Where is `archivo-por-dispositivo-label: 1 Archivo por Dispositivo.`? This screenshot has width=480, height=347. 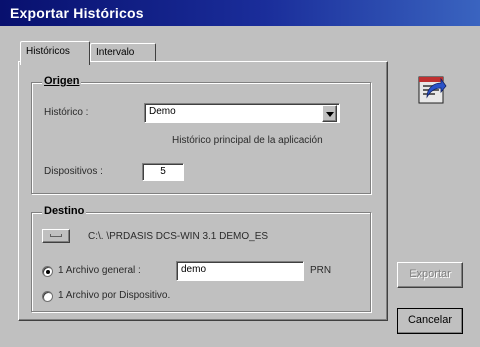
archivo-por-dispositivo-label: 1 Archivo por Dispositivo. is located at coordinates (114, 295).